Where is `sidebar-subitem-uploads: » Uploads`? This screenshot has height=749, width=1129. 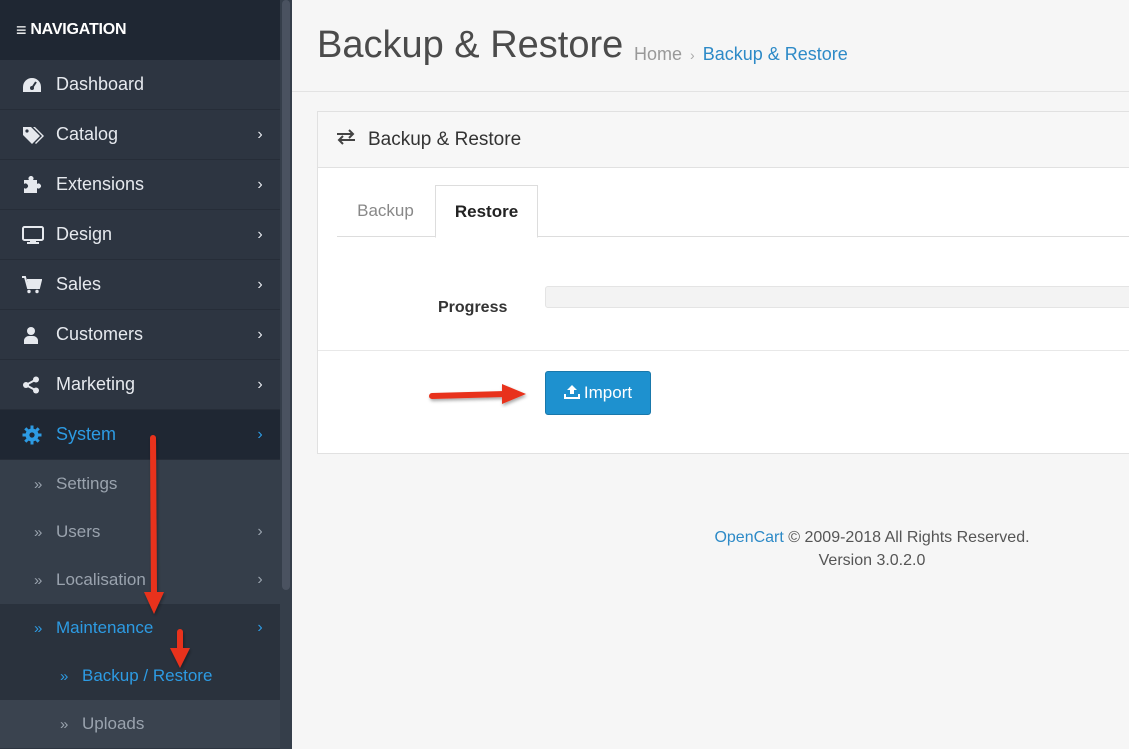 sidebar-subitem-uploads: » Uploads is located at coordinates (140, 724).